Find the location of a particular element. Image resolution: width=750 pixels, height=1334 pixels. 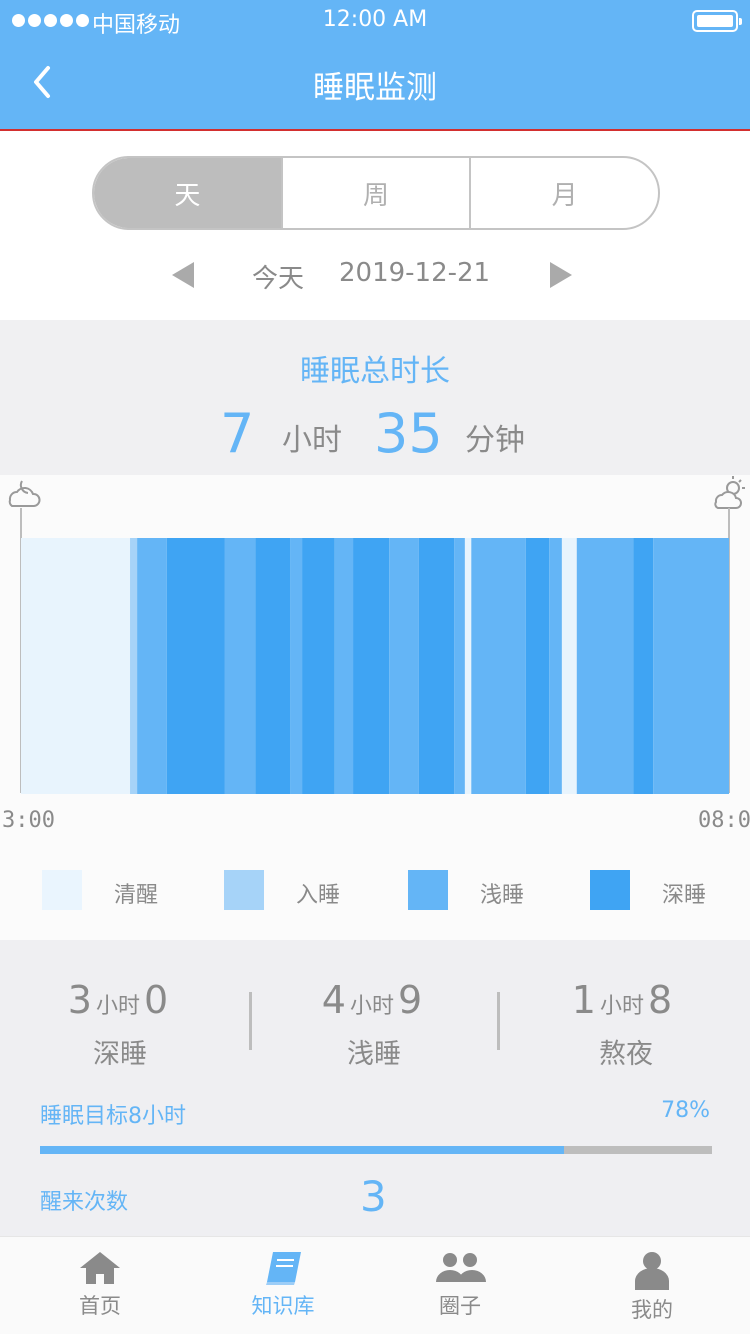

tabbar-label-home: 首页 is located at coordinates (100, 1306).